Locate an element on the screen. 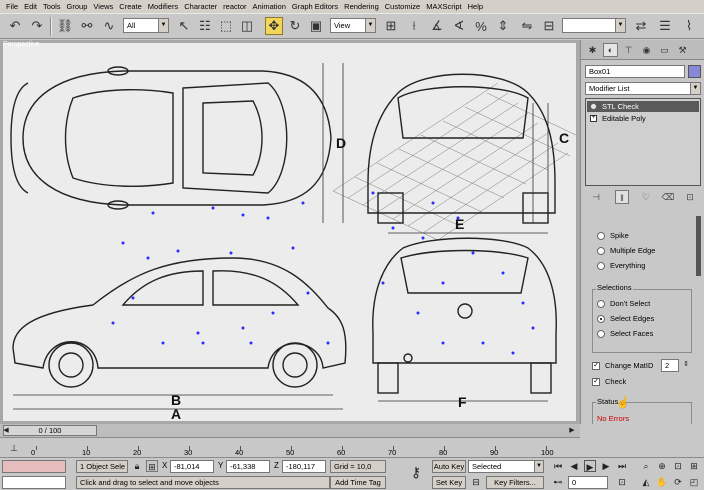 This screenshot has width=704, height=490. chevron-left-icon: ◀ is located at coordinates (6, 431).